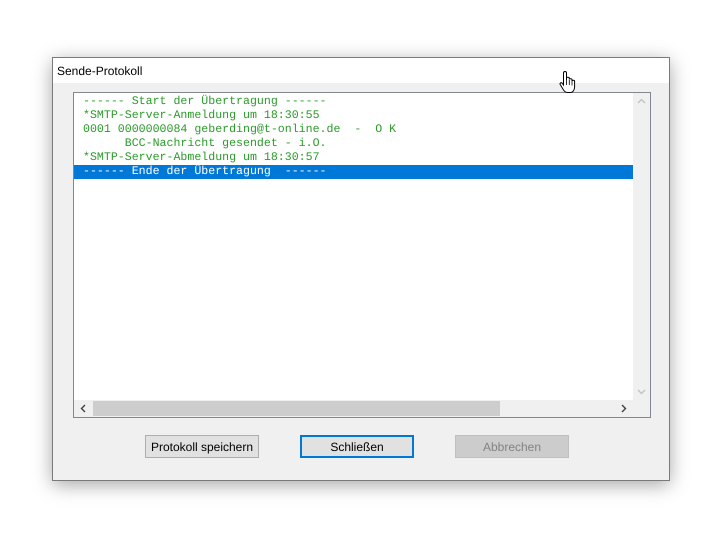 The height and width of the screenshot is (534, 722). What do you see at coordinates (353, 144) in the screenshot?
I see `log-line: BCC-Nachricht gesendet - i.O.` at bounding box center [353, 144].